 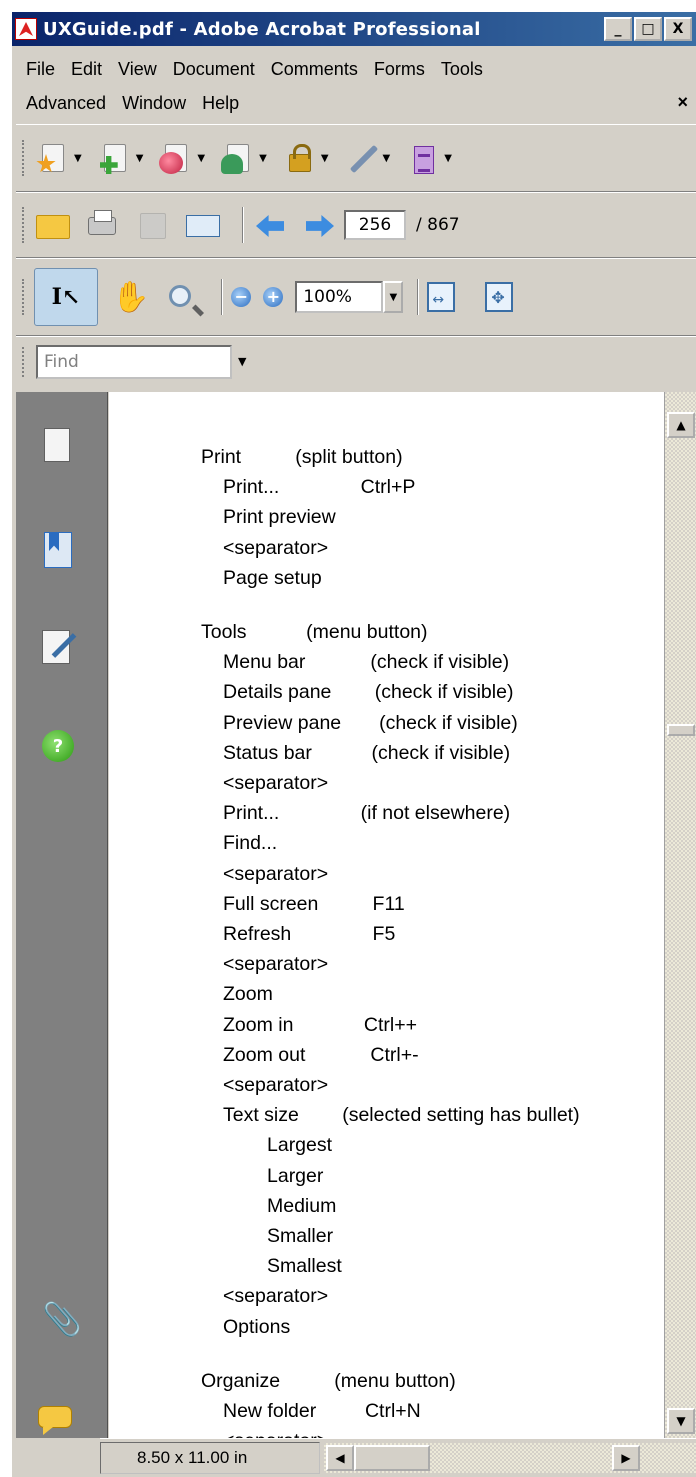 What do you see at coordinates (367, 158) in the screenshot?
I see `sign-button: ▼` at bounding box center [367, 158].